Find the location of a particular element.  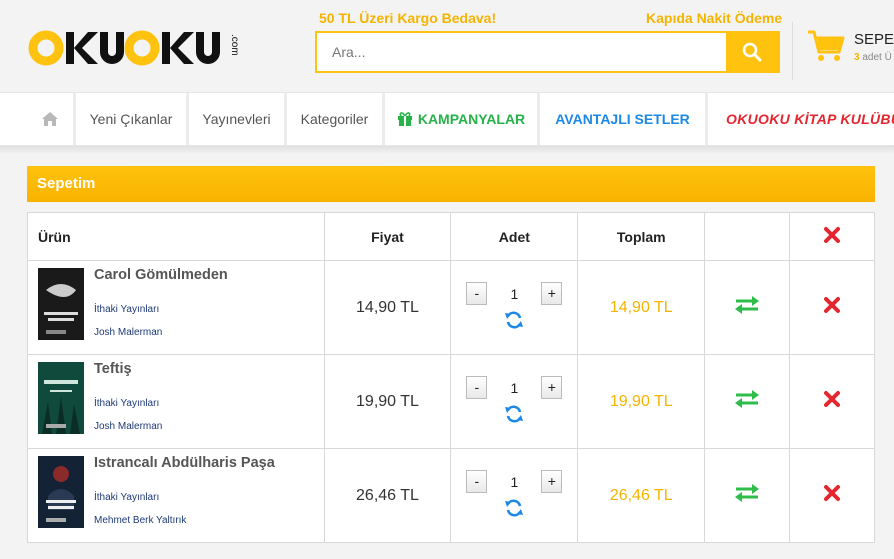

home-icon is located at coordinates (50, 119).